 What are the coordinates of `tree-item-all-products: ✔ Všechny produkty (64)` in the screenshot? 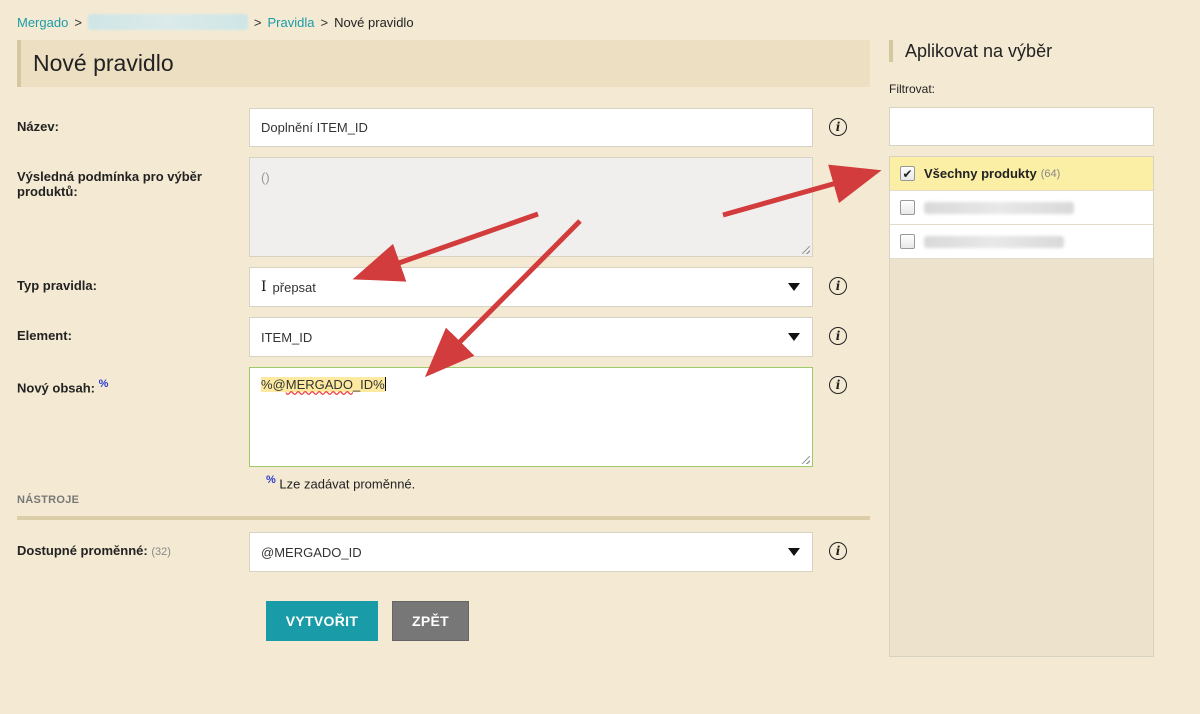 It's located at (1021, 174).